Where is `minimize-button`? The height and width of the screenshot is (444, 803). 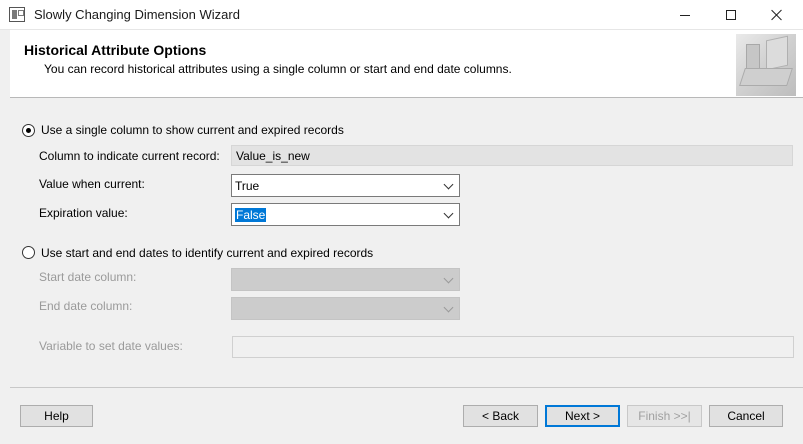
minimize-button is located at coordinates (685, 15).